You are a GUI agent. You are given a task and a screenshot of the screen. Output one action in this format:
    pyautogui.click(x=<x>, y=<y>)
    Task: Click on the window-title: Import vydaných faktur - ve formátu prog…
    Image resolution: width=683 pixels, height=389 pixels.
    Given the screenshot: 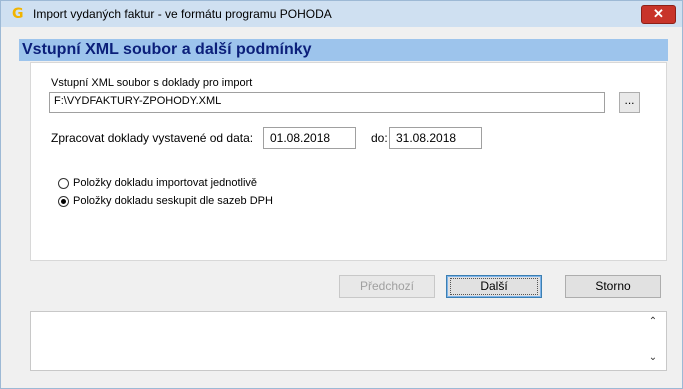 What is the action you would take?
    pyautogui.click(x=182, y=14)
    